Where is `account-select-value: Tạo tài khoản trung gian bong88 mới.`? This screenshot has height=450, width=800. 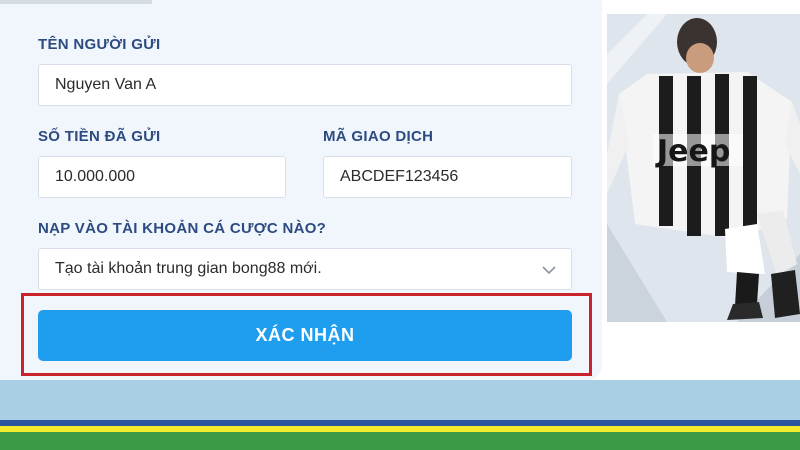 account-select-value: Tạo tài khoản trung gian bong88 mới. is located at coordinates (188, 268).